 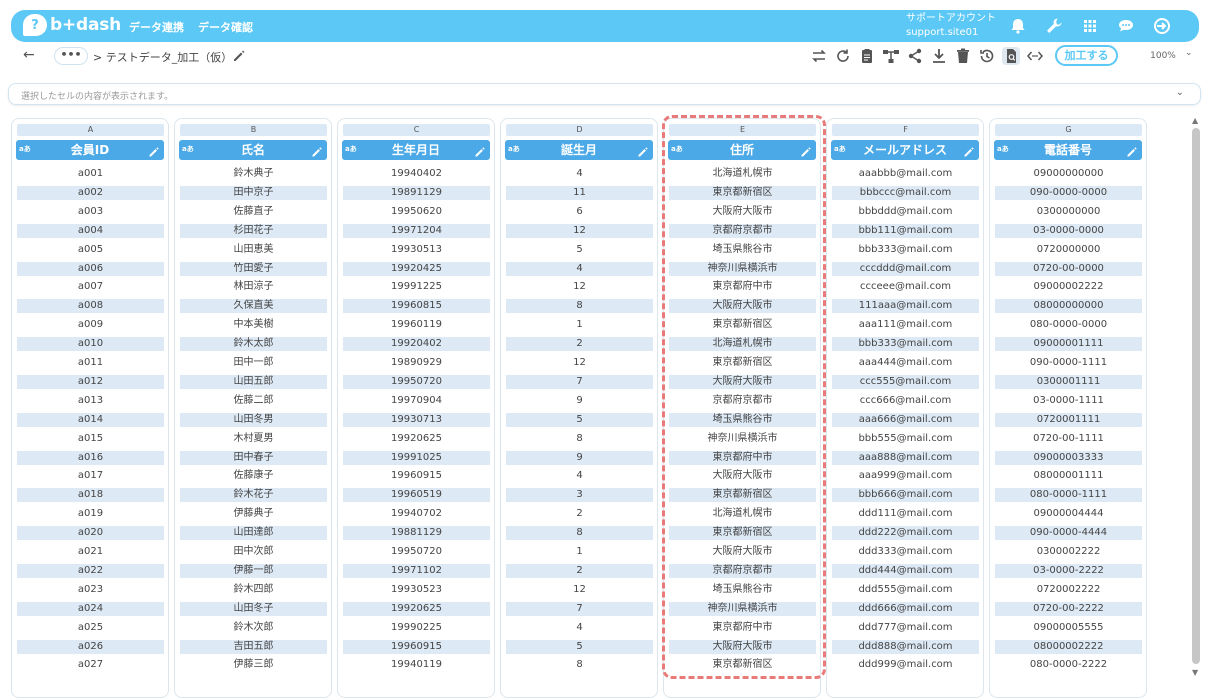 What do you see at coordinates (253, 174) in the screenshot?
I see `table-cell: 鈴木典子` at bounding box center [253, 174].